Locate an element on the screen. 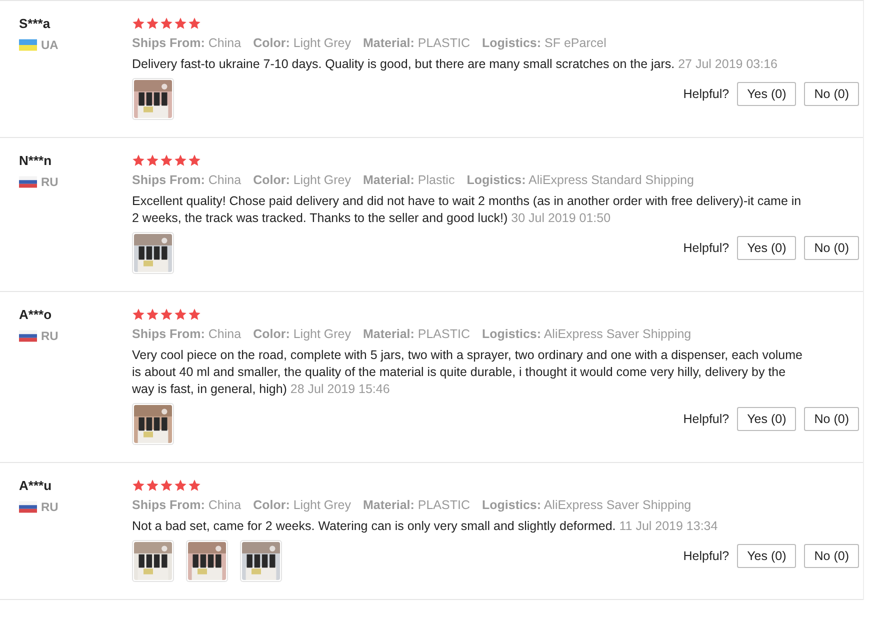  attribute-text: Logistics: SF eParcel is located at coordinates (544, 43).